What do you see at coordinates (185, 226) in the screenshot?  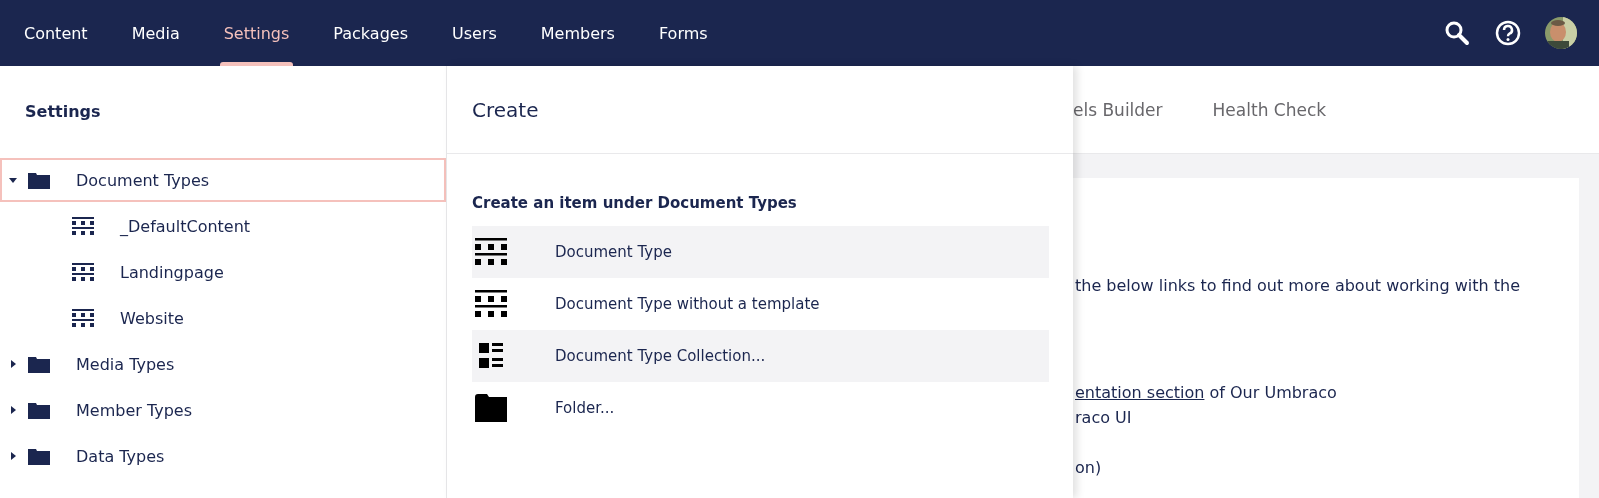 I see `tree-item-label: _DefaultContent` at bounding box center [185, 226].